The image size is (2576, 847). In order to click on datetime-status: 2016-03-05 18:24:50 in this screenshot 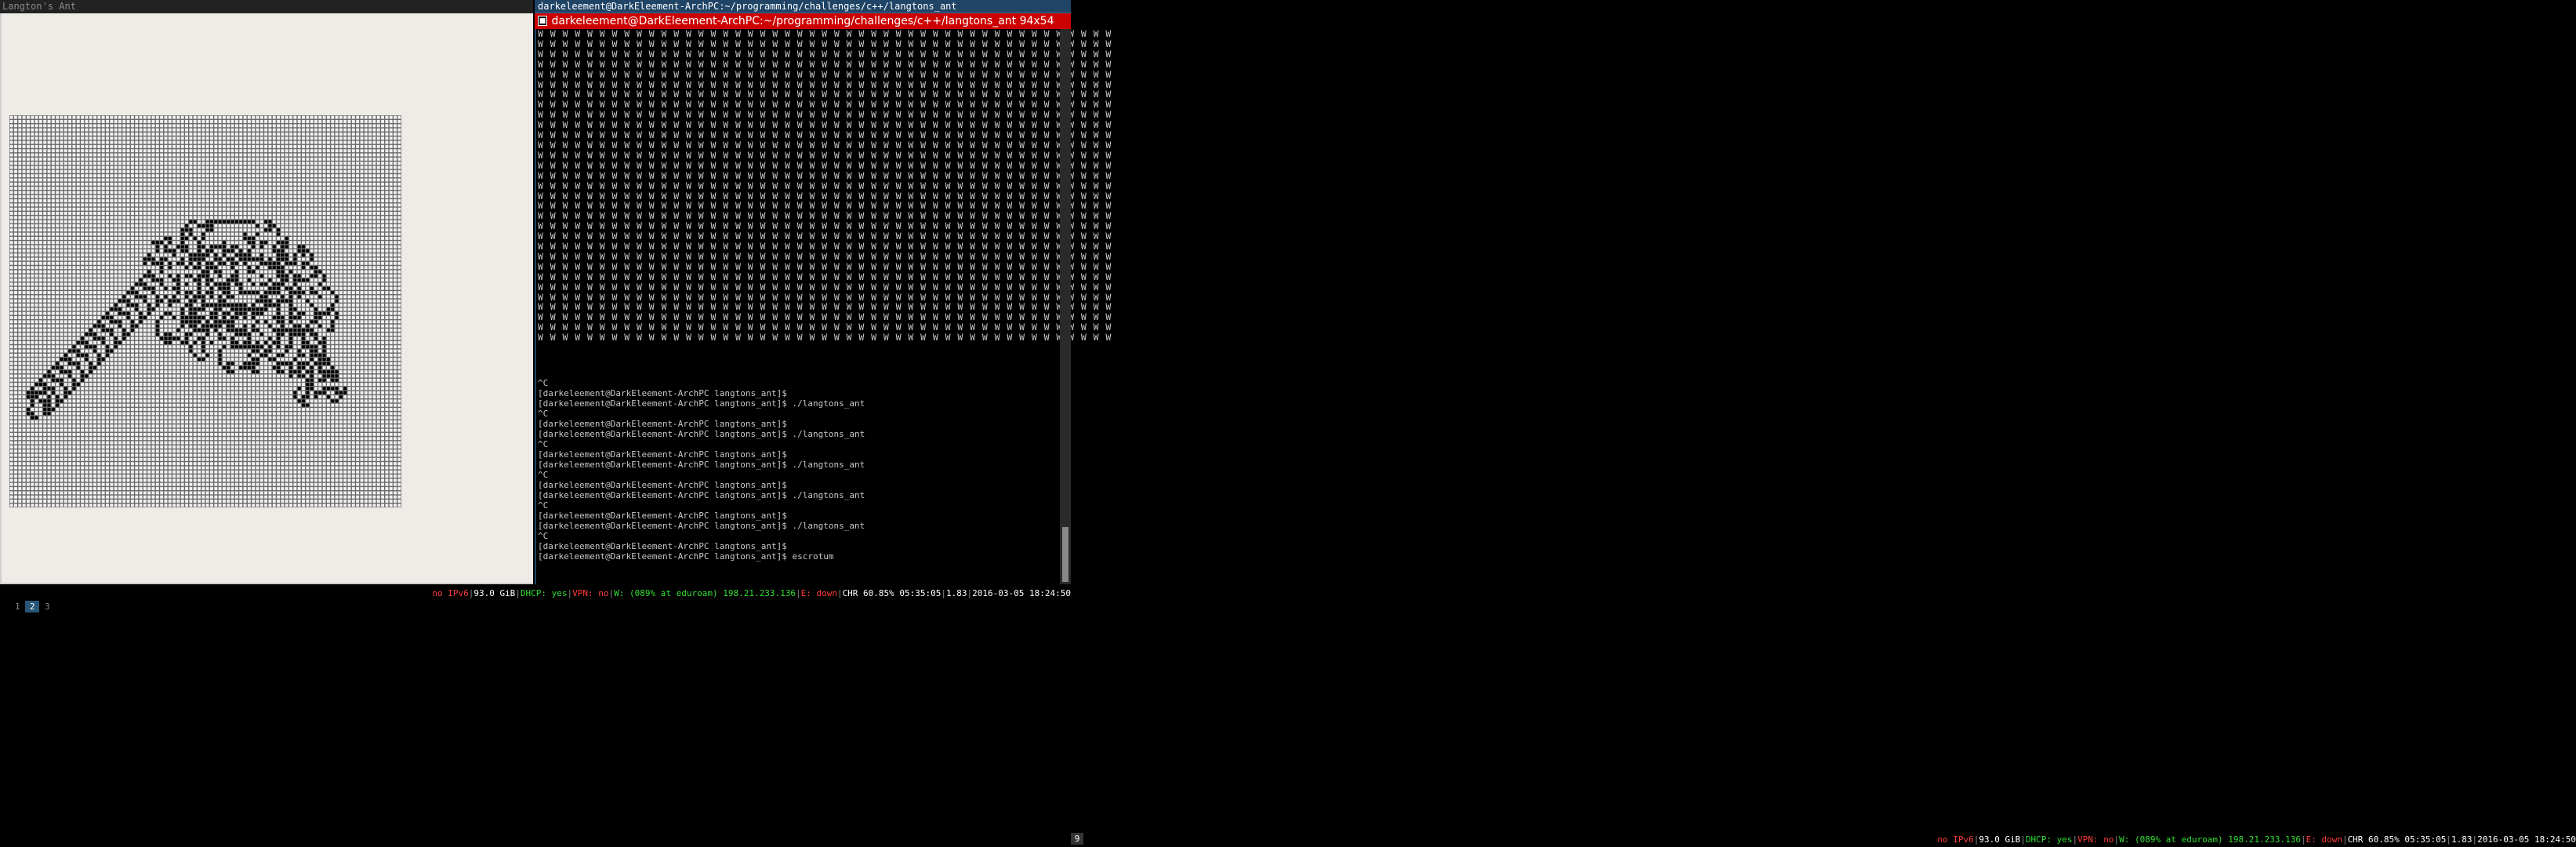, I will do `click(1022, 593)`.